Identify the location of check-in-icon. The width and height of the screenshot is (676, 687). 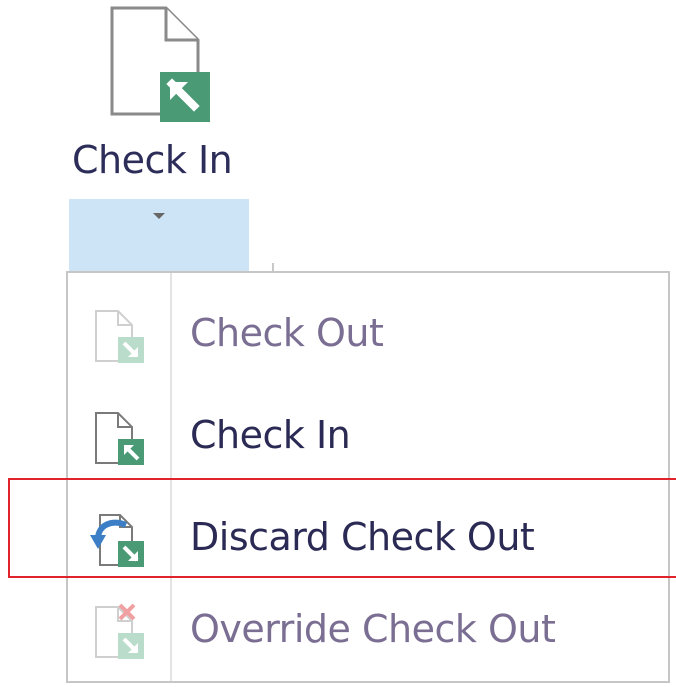
(120, 439).